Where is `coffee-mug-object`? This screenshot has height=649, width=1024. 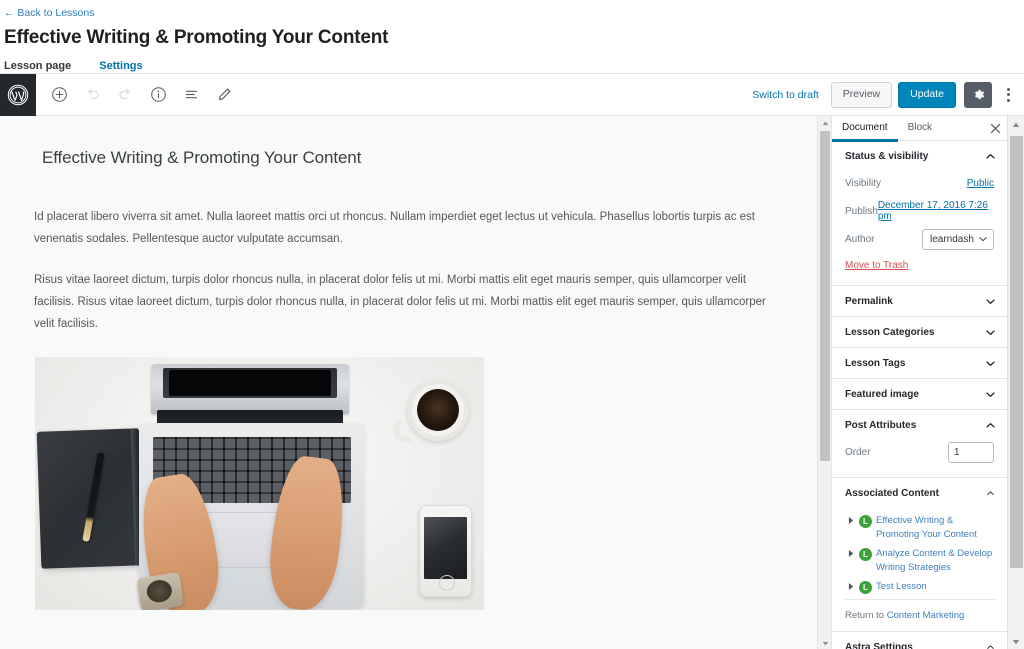 coffee-mug-object is located at coordinates (438, 410).